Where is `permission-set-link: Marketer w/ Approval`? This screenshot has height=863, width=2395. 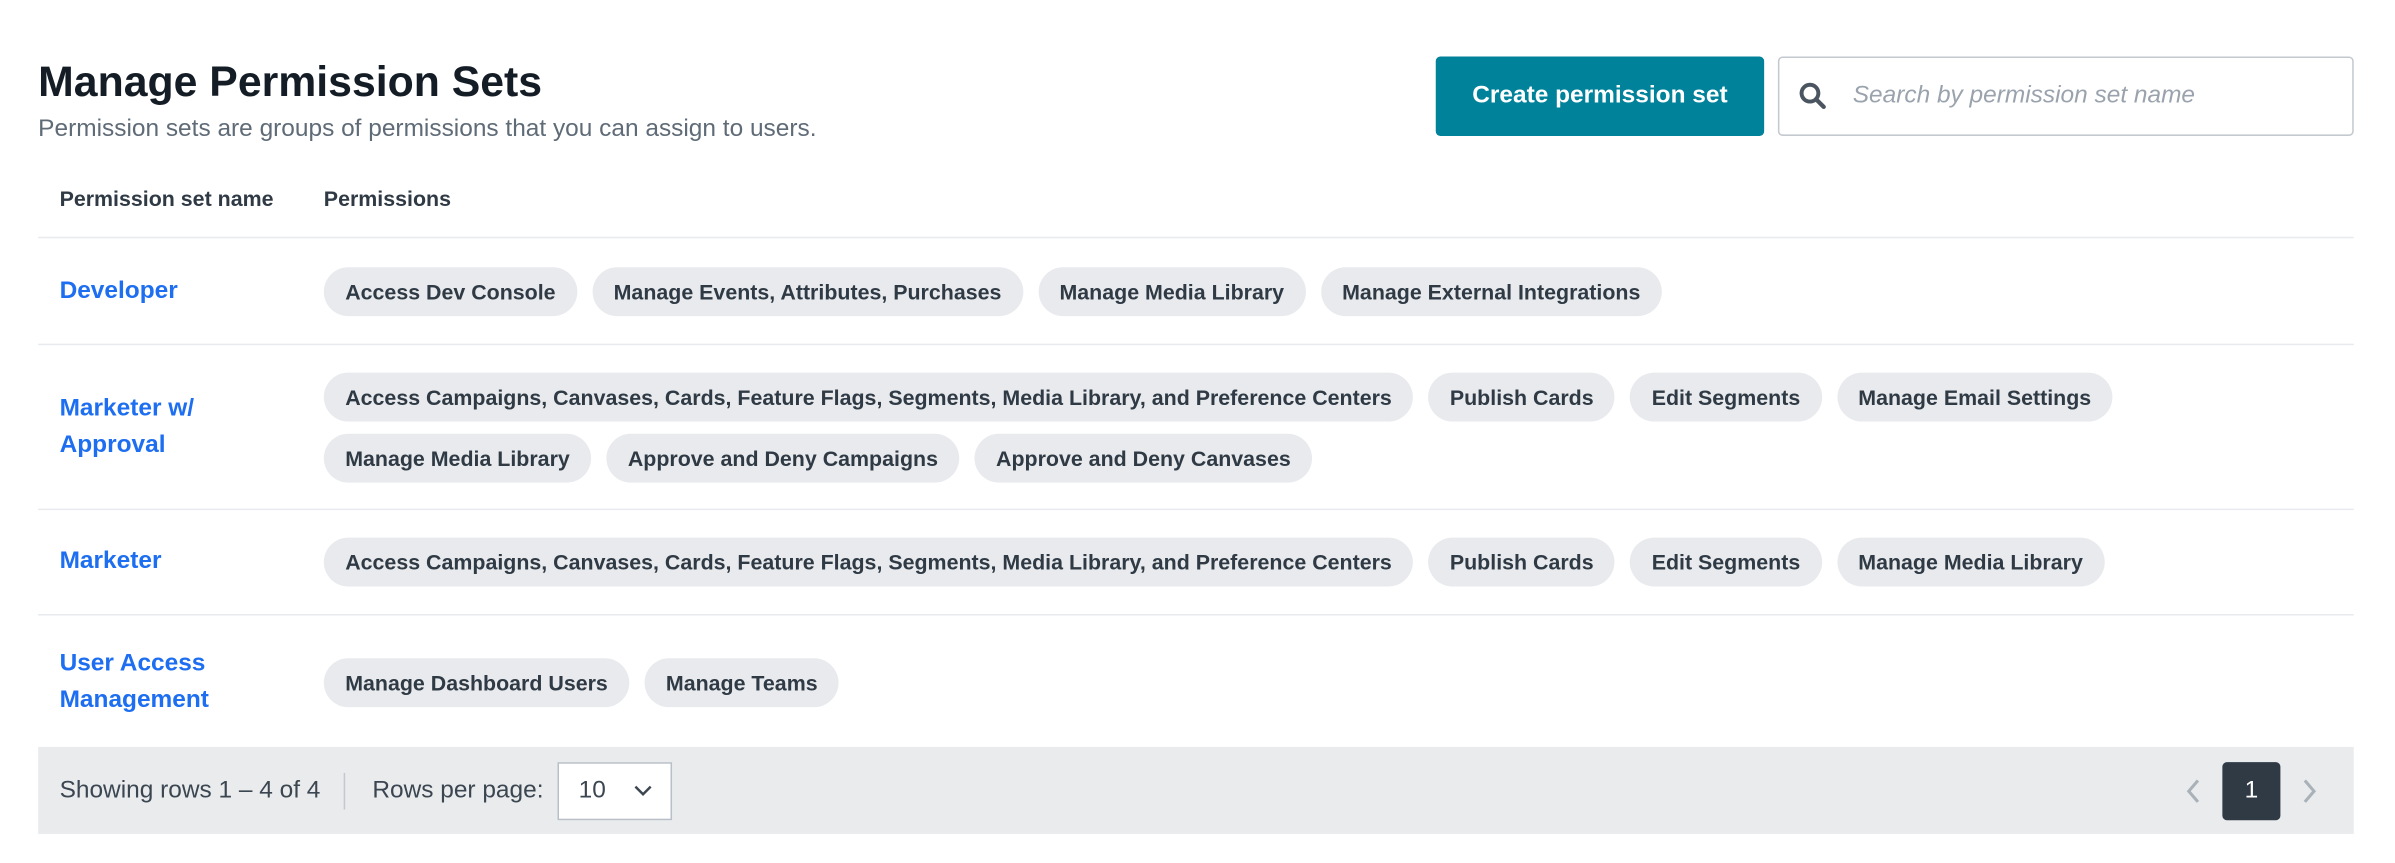
permission-set-link: Marketer w/ Approval is located at coordinates (151, 426).